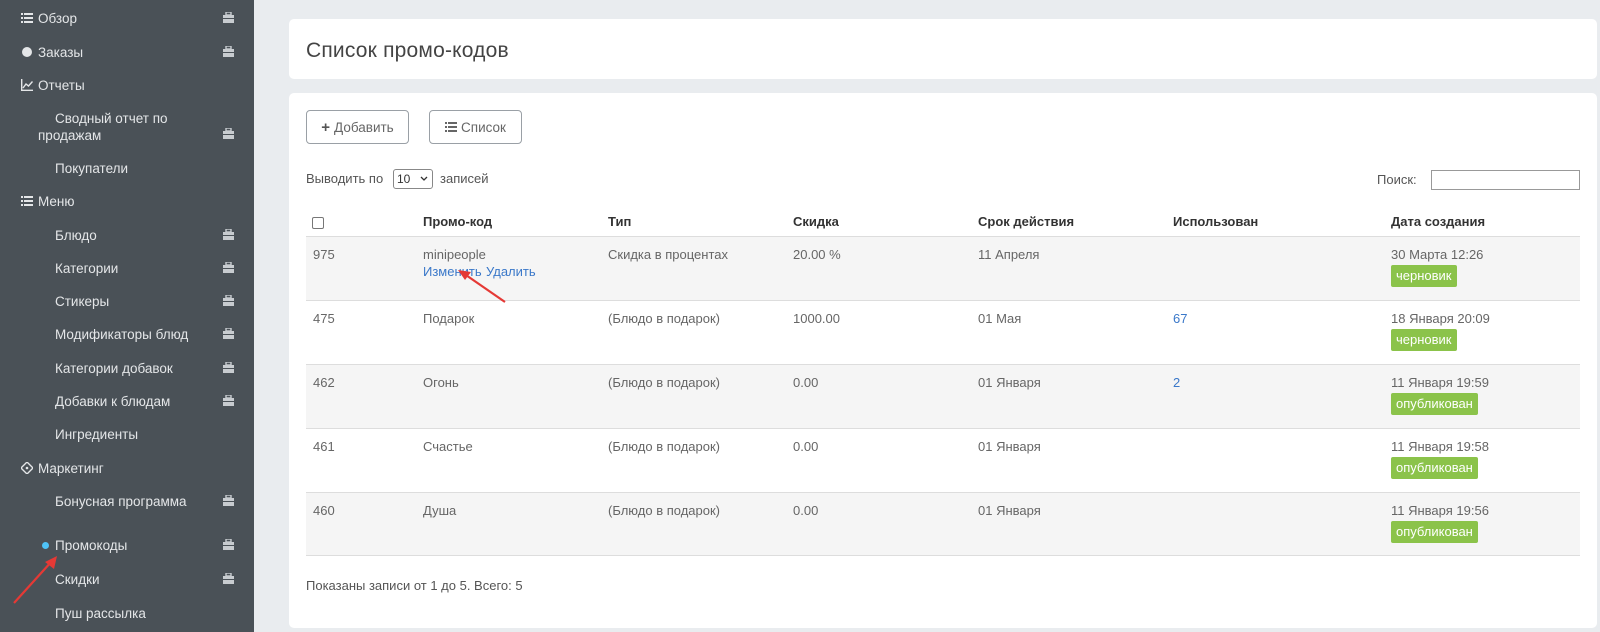 The width and height of the screenshot is (1600, 632). I want to click on cell-id: 462, so click(324, 382).